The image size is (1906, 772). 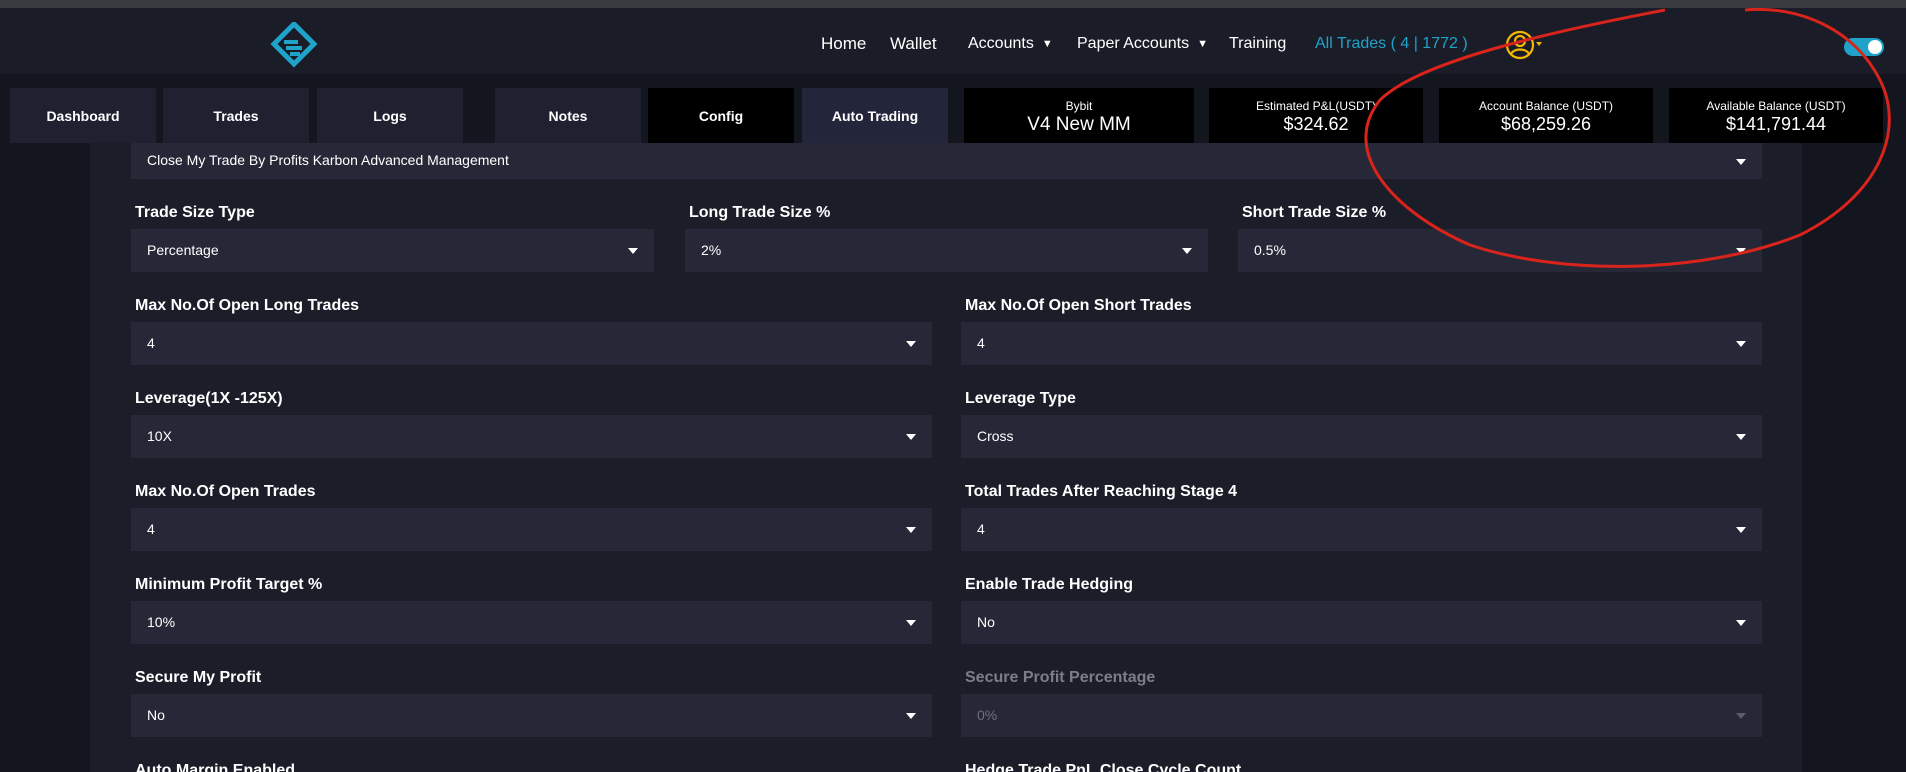 I want to click on secure-profit-value: No, so click(x=156, y=715).